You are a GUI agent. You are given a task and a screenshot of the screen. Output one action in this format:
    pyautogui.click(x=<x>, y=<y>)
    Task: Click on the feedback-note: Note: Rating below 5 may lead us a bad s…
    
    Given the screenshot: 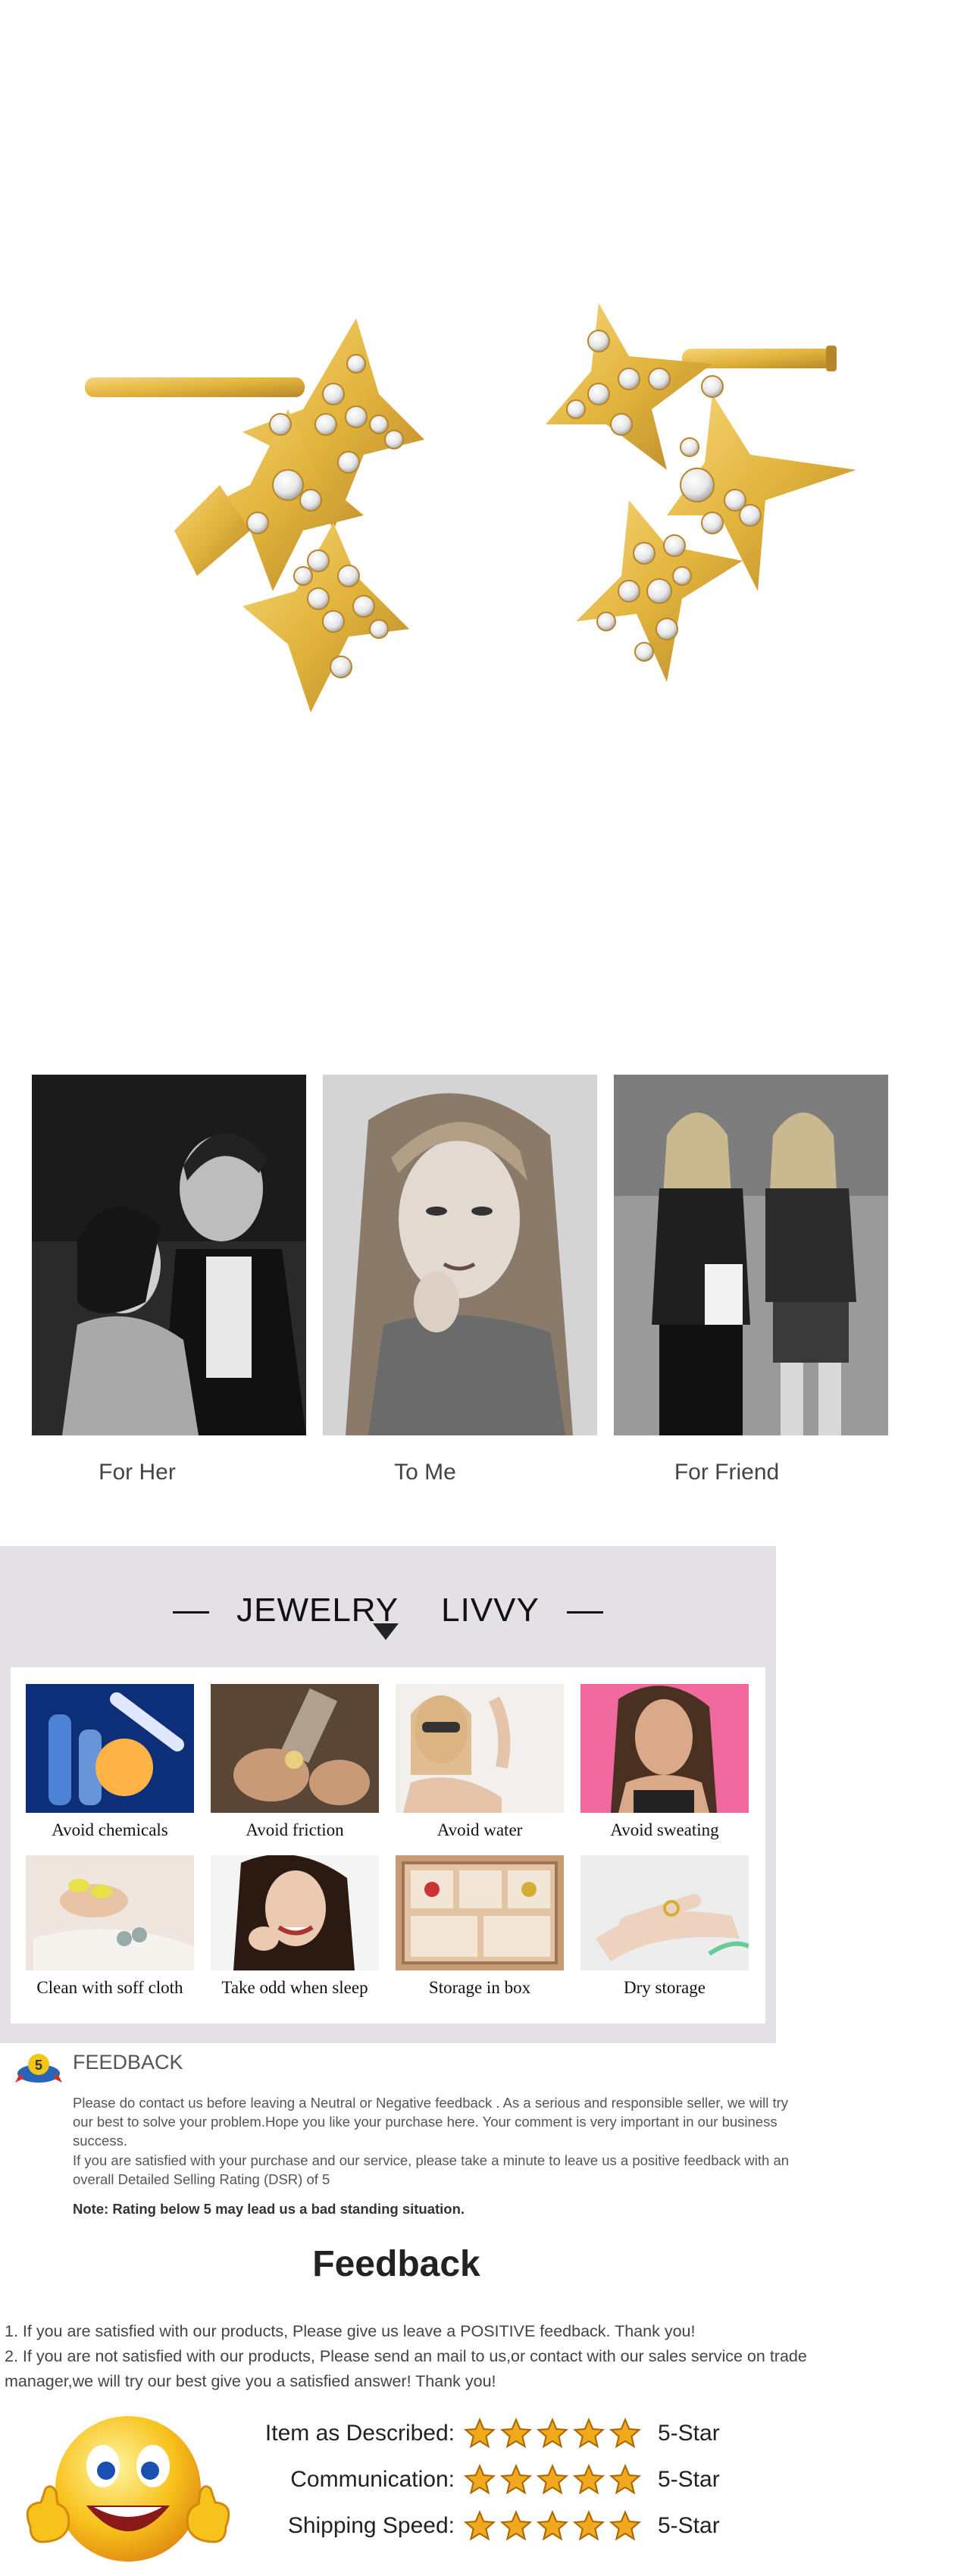 What is the action you would take?
    pyautogui.click(x=269, y=2209)
    